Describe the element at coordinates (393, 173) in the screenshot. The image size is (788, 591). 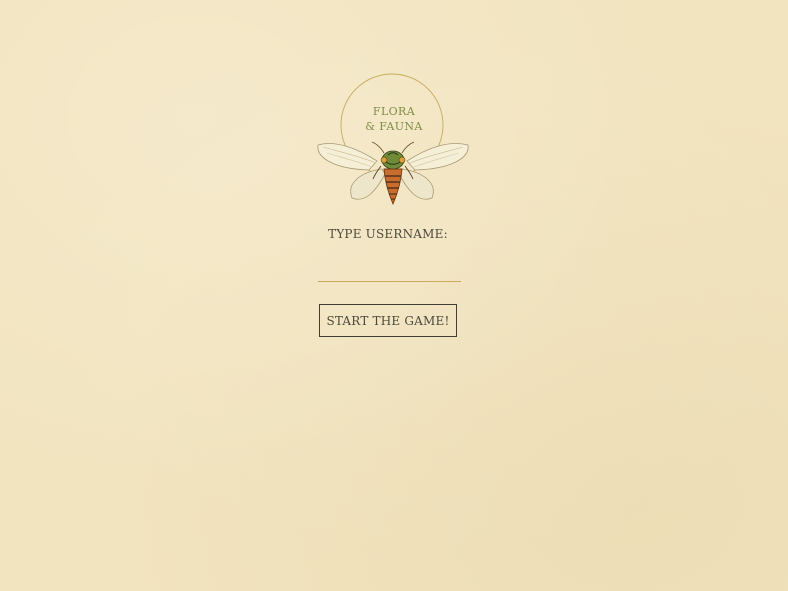
I see `cicada-icon` at that location.